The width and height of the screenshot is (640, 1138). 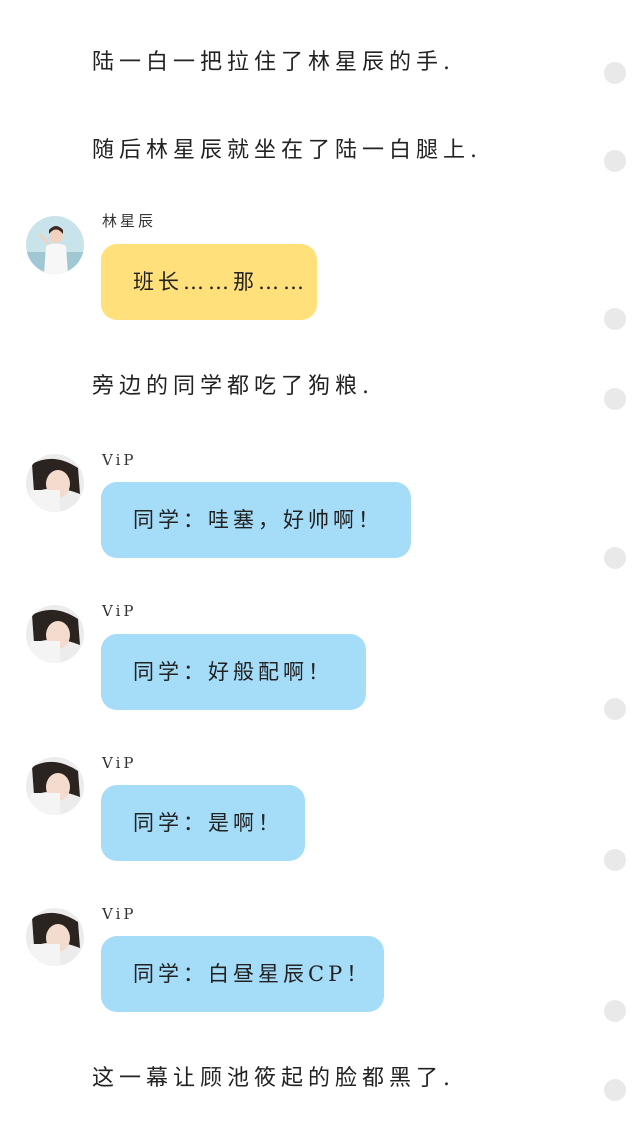 What do you see at coordinates (203, 823) in the screenshot?
I see `message-bubble: 同学：是啊！` at bounding box center [203, 823].